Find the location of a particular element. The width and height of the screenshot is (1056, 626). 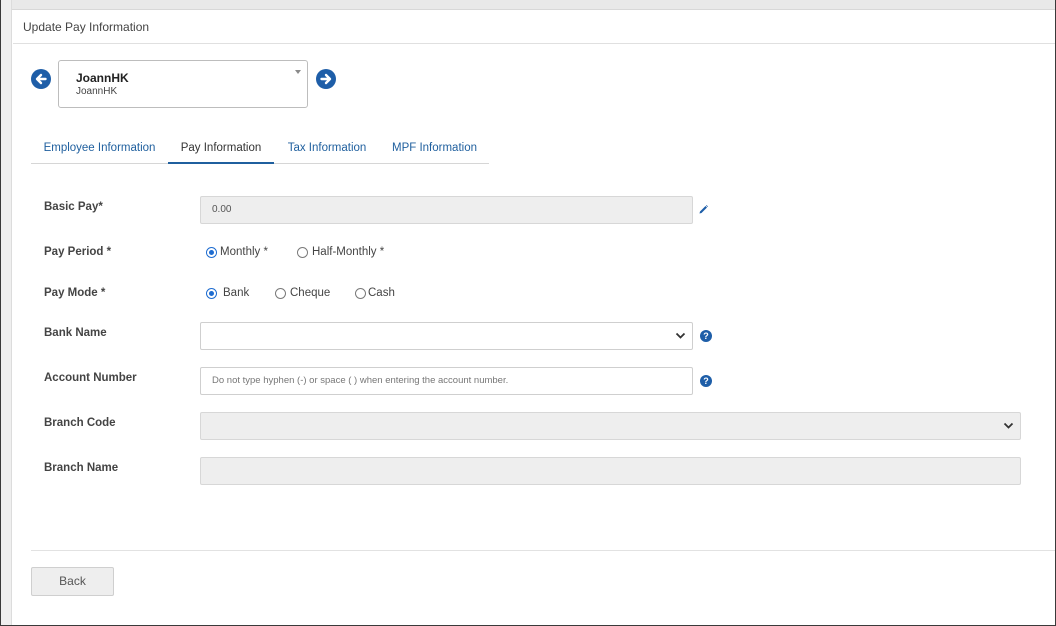

tab-tax-information: Tax Information is located at coordinates (327, 149).